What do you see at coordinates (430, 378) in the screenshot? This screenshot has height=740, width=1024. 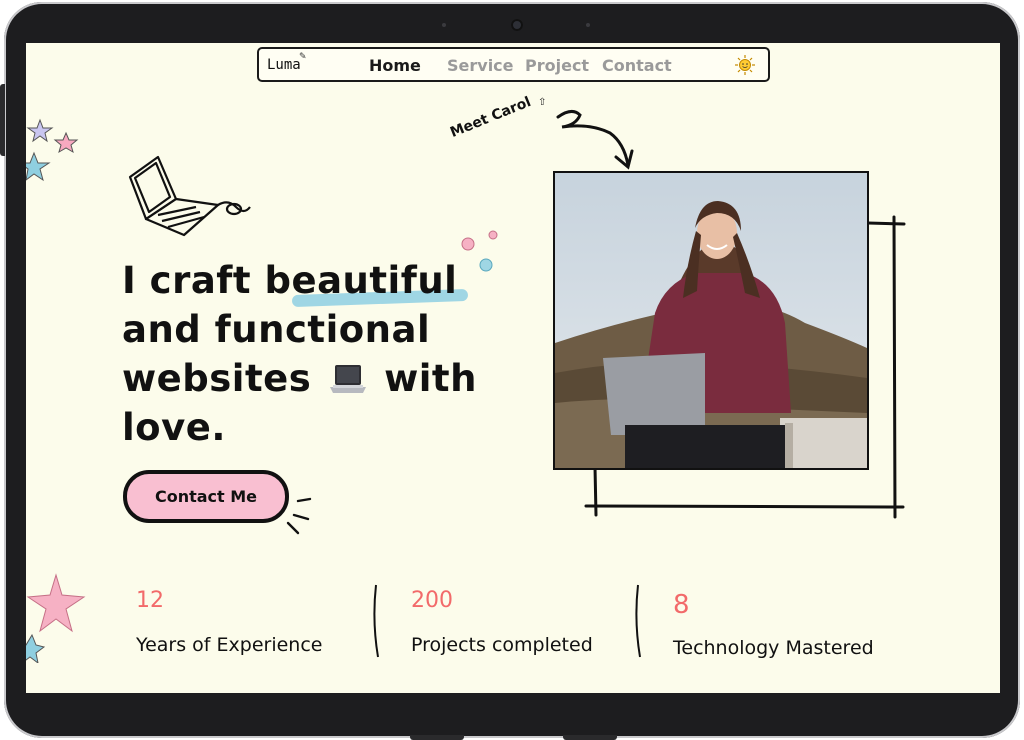 I see `headline-text: with` at bounding box center [430, 378].